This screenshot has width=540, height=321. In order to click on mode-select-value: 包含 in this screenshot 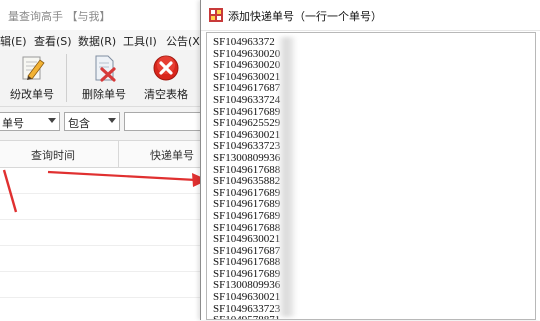, I will do `click(79, 123)`.